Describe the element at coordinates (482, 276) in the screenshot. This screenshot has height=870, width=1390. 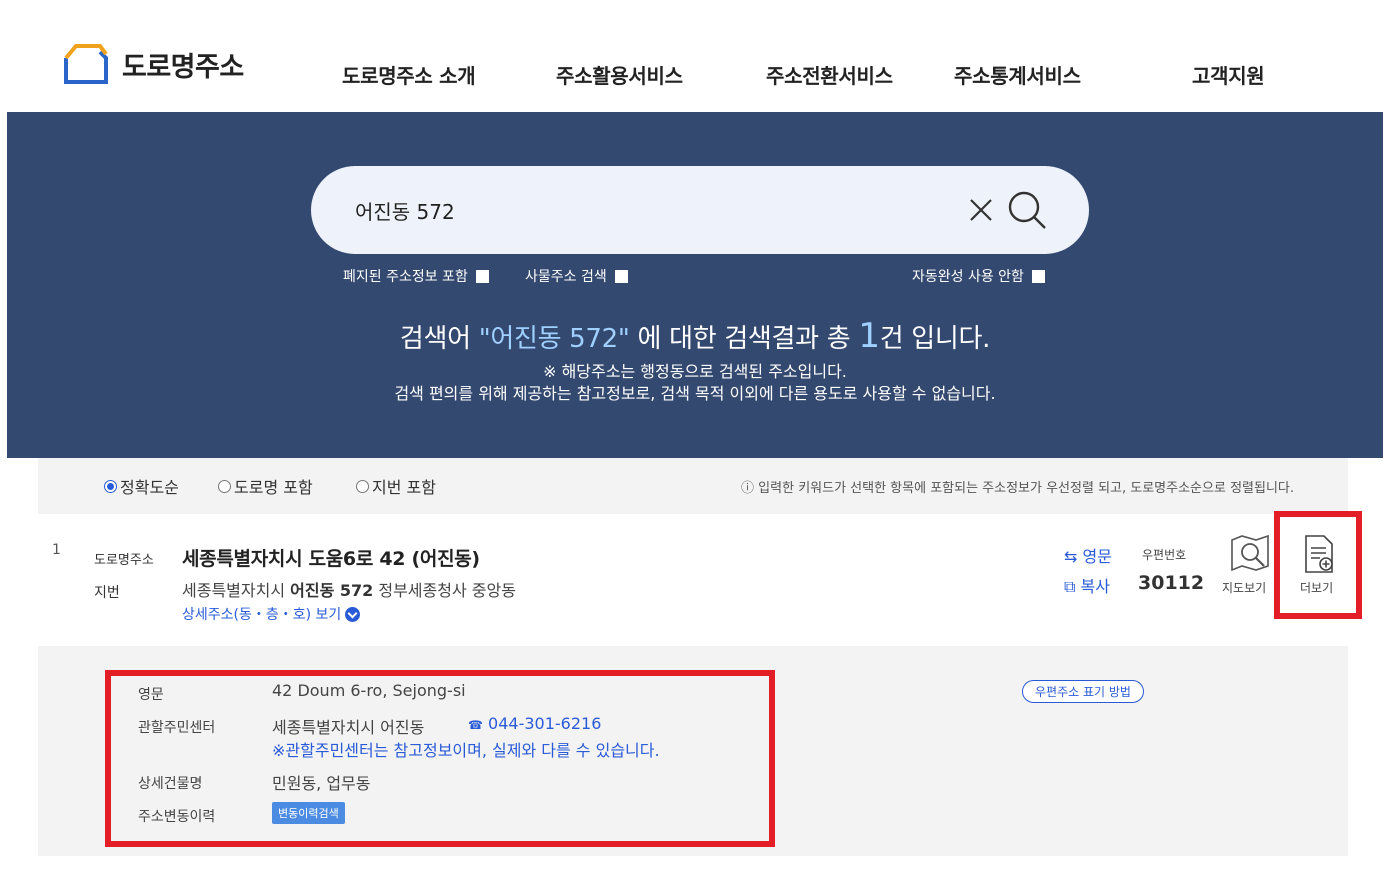
I see `checkbox-closed-address` at that location.